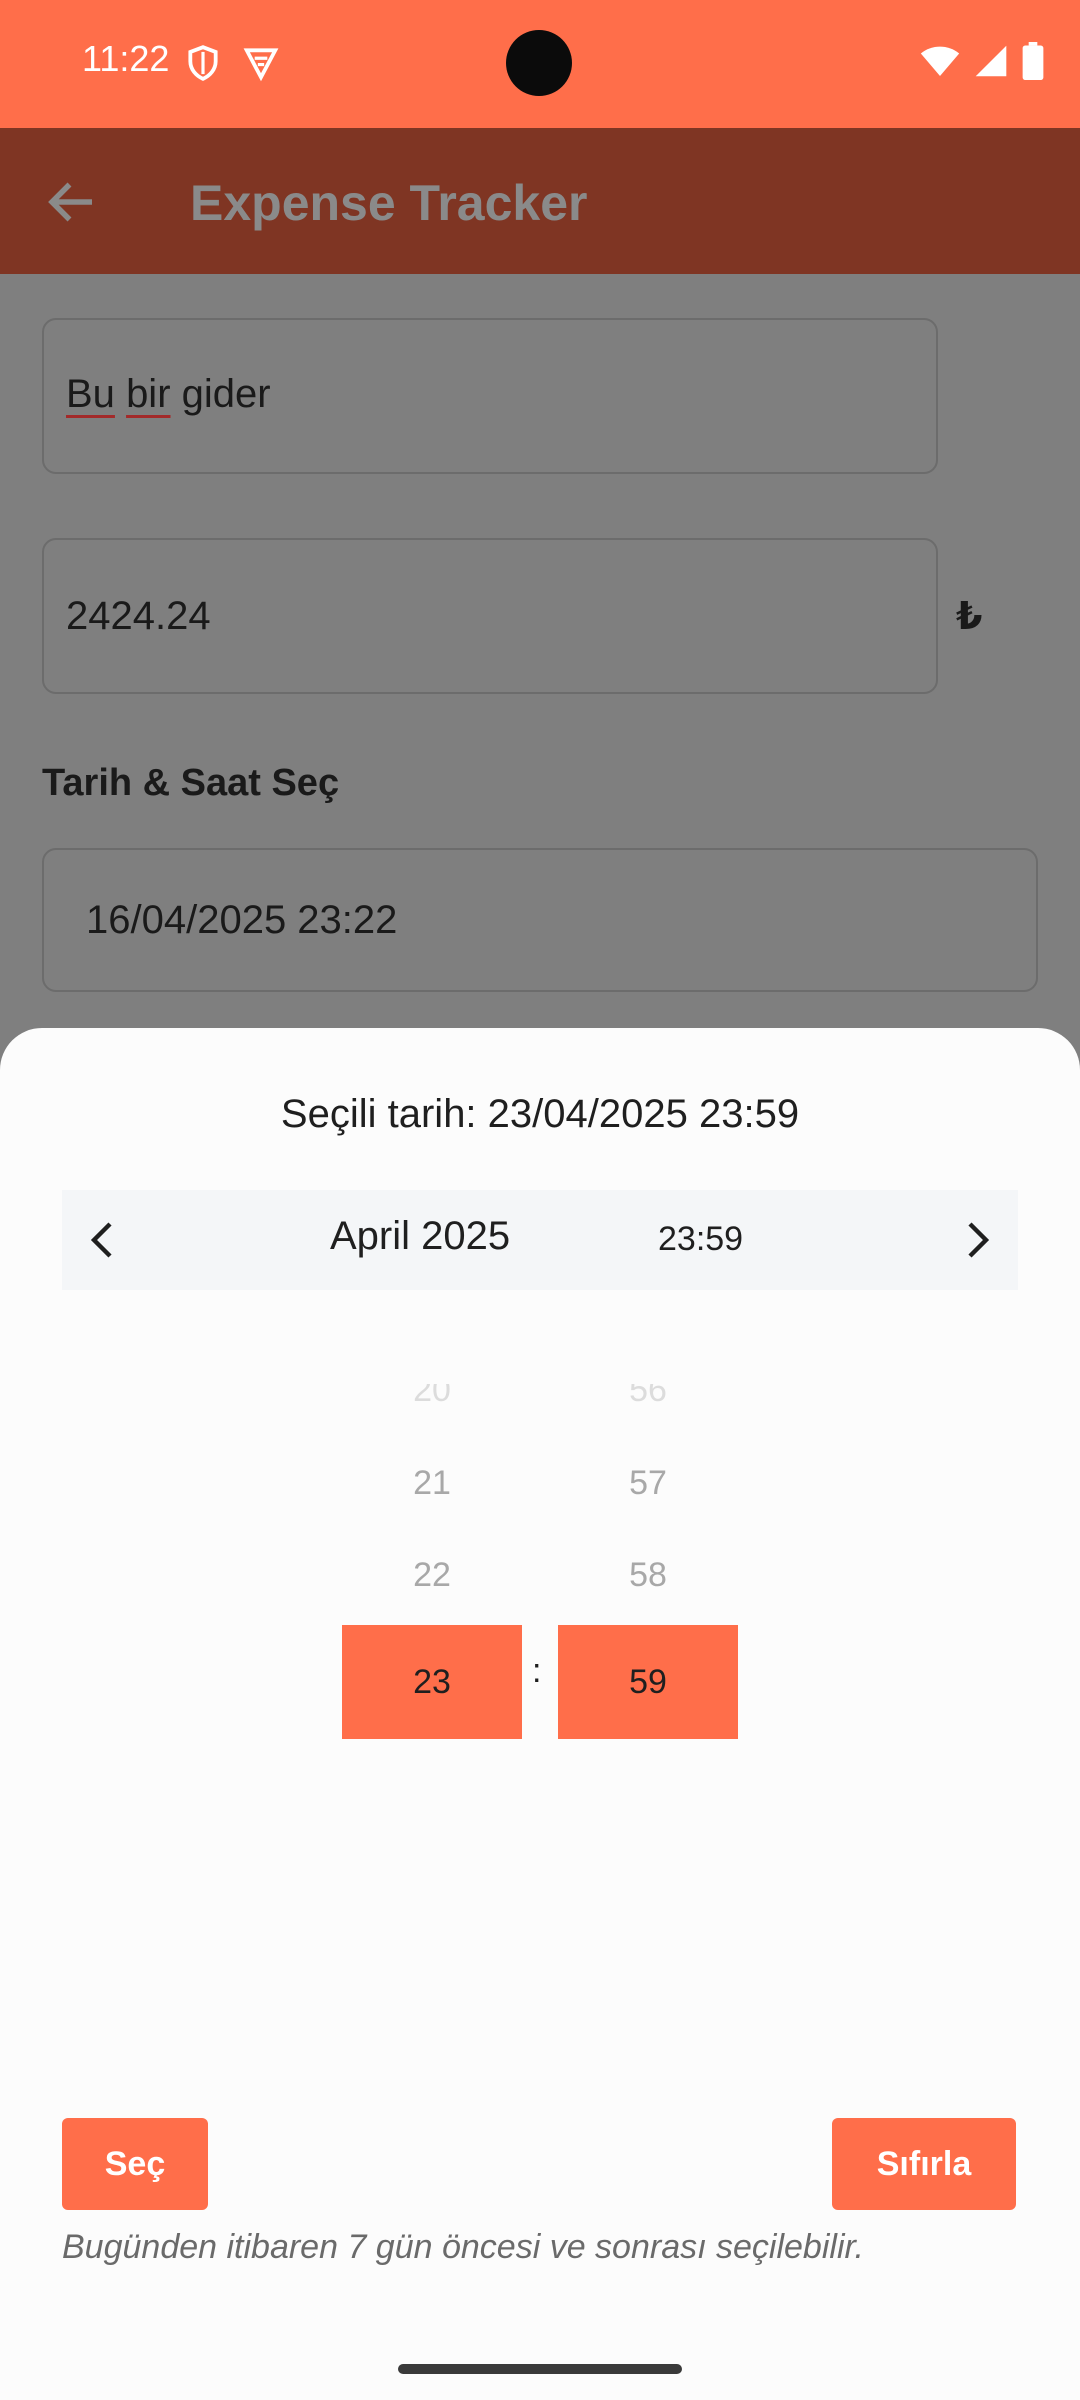 The width and height of the screenshot is (1080, 2400). What do you see at coordinates (242, 920) in the screenshot?
I see `datetime-value: 16/04/2025 23:22` at bounding box center [242, 920].